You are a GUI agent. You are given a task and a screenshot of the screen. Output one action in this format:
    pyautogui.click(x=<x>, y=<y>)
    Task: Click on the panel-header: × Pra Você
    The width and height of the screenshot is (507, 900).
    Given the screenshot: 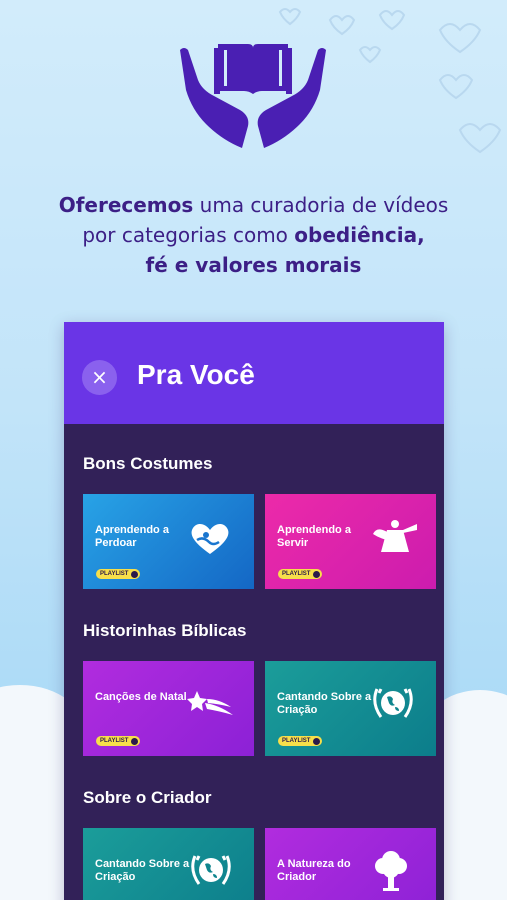 What is the action you would take?
    pyautogui.click(x=254, y=373)
    